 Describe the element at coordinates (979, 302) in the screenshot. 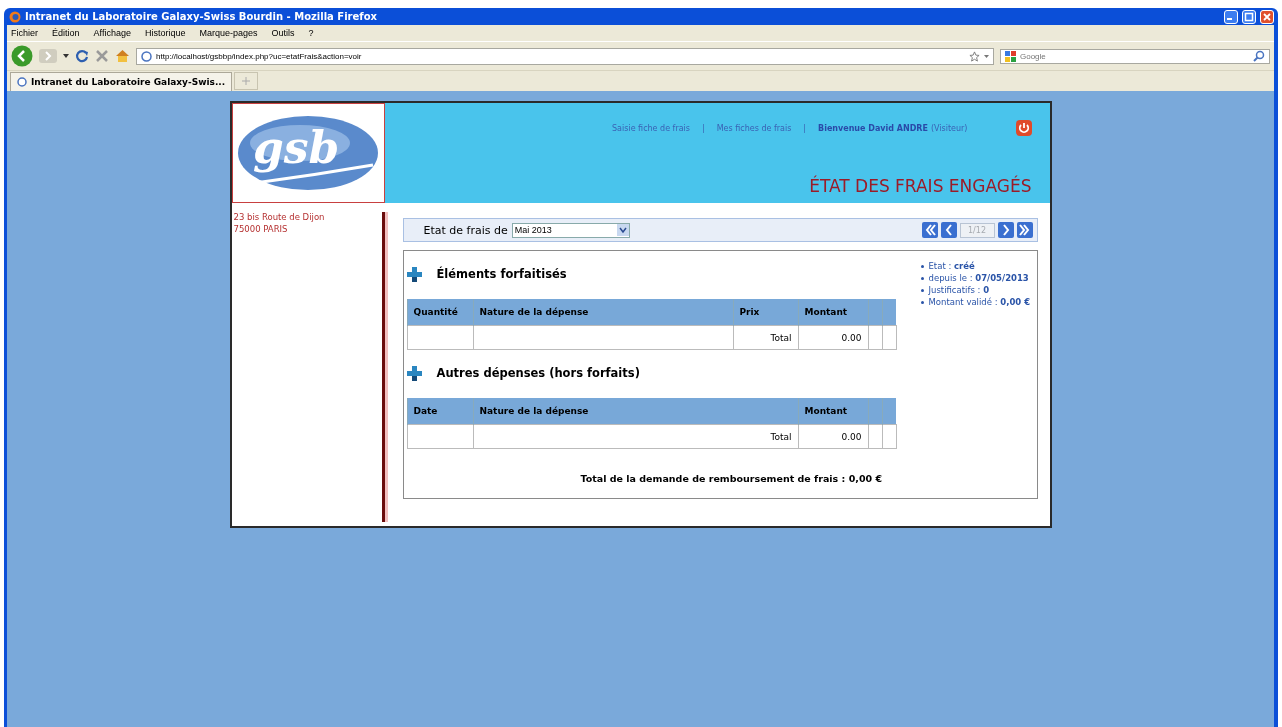

I see `status-item: Montant validé : 0,00 €` at that location.